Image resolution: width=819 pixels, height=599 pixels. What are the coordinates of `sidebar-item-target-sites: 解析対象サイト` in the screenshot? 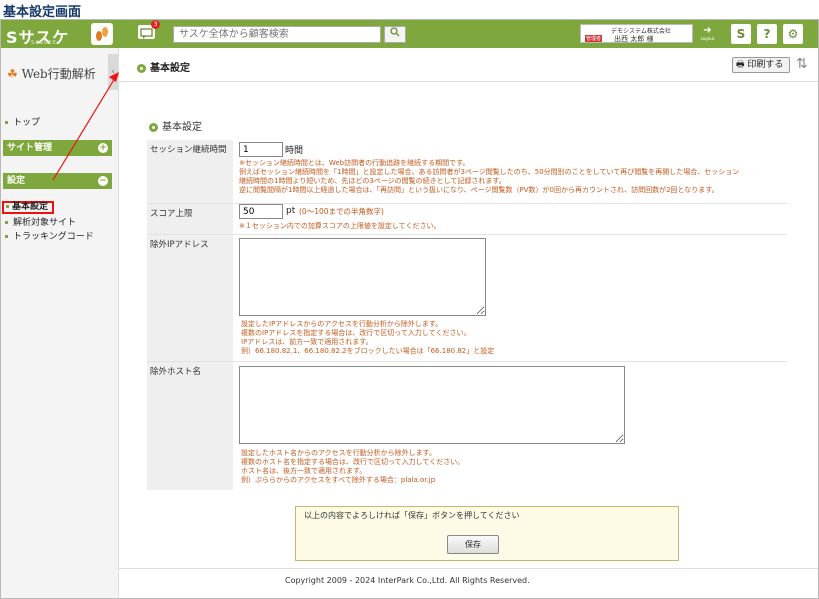 It's located at (40, 221).